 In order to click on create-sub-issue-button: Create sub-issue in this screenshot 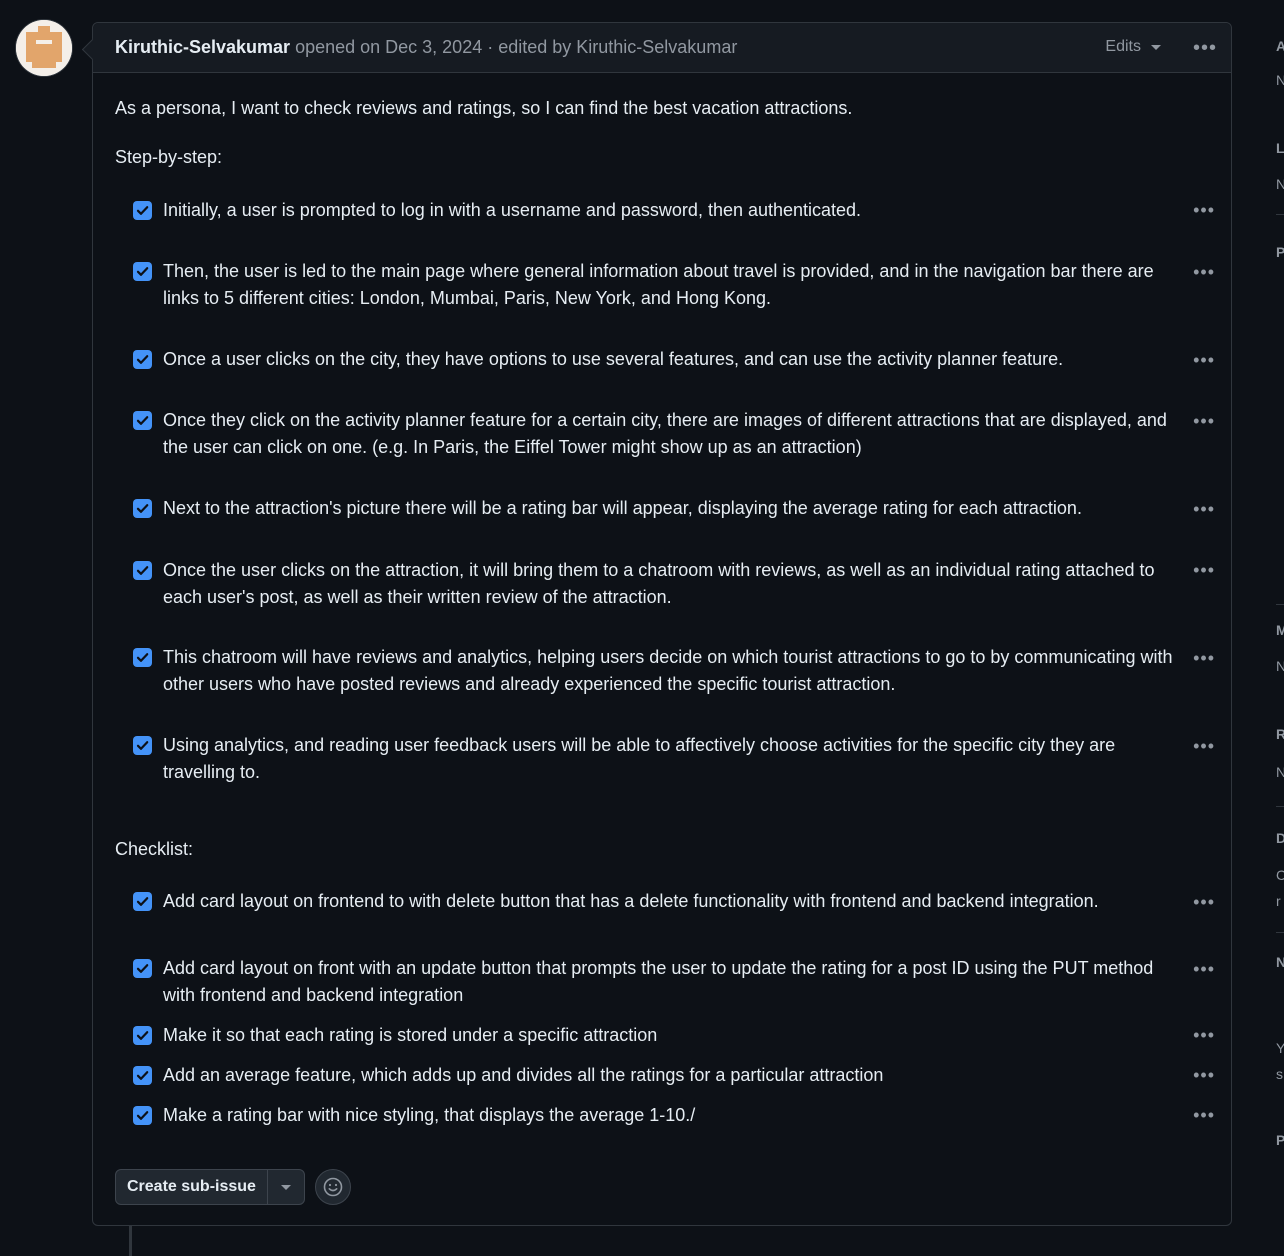, I will do `click(191, 1187)`.